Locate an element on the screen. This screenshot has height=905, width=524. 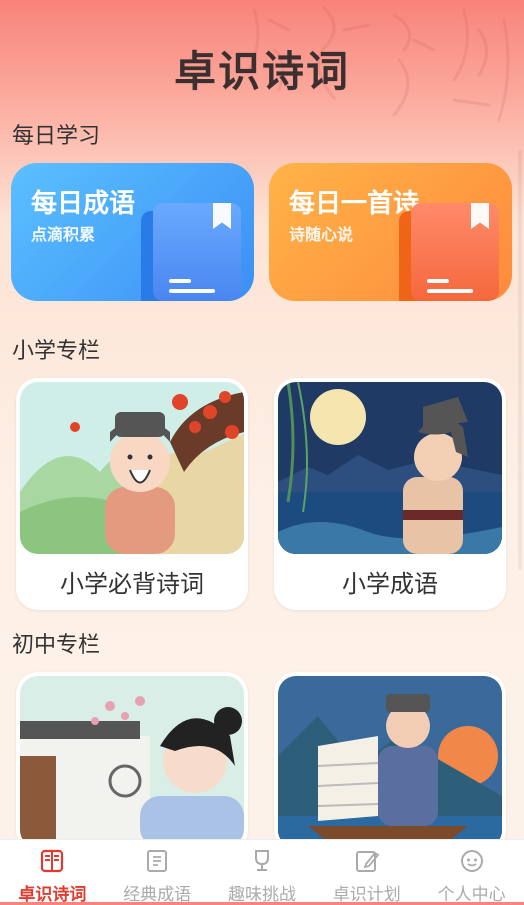
primary-poems-card: 小学必背诗词 is located at coordinates (132, 494).